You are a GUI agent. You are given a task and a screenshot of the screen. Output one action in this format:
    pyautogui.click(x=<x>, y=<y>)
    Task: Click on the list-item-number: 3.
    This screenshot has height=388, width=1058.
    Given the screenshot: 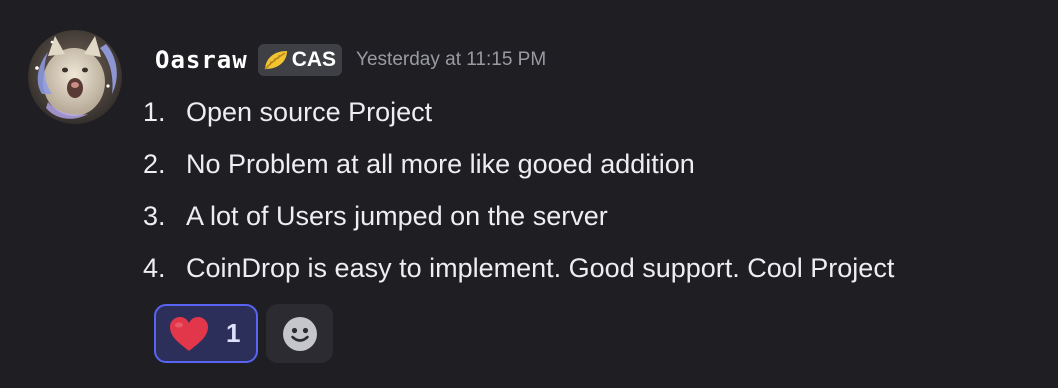 What is the action you would take?
    pyautogui.click(x=154, y=215)
    